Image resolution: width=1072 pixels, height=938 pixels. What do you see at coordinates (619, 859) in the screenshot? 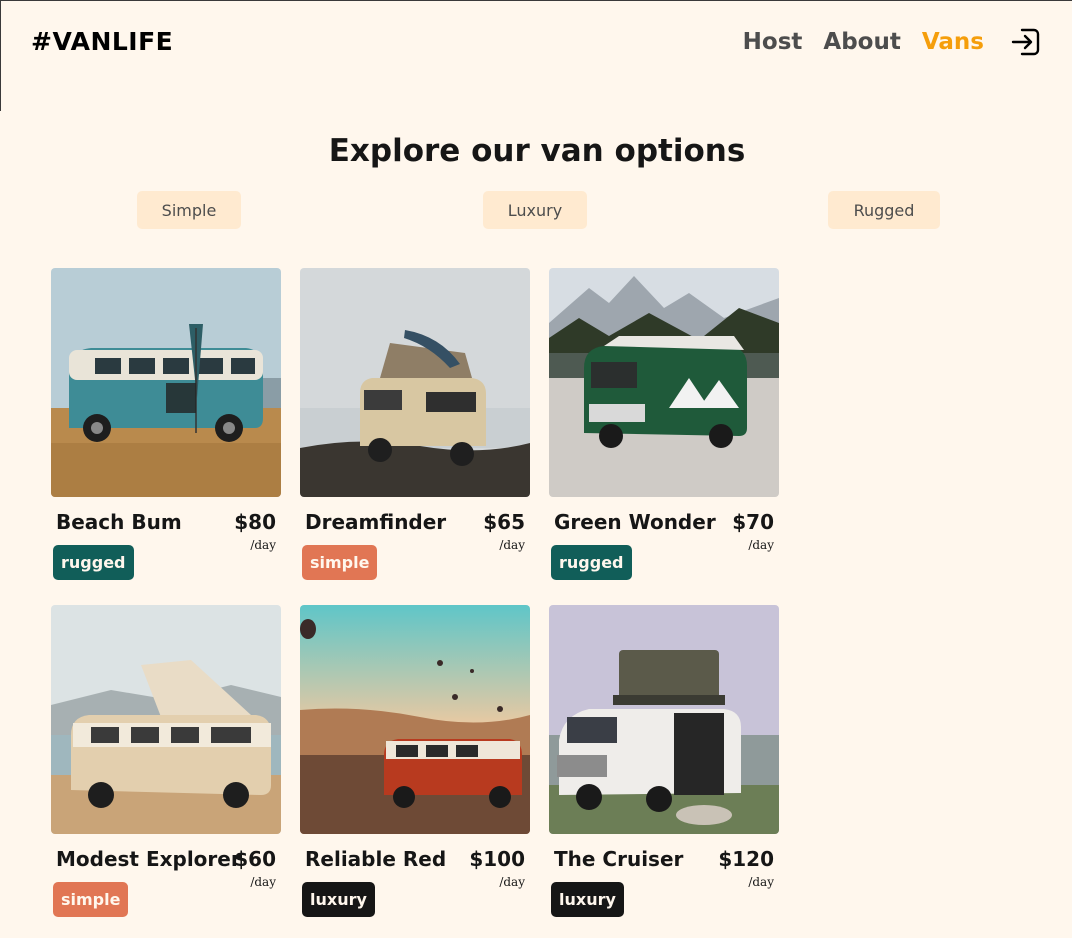
I see `van-name: The Cruiser` at bounding box center [619, 859].